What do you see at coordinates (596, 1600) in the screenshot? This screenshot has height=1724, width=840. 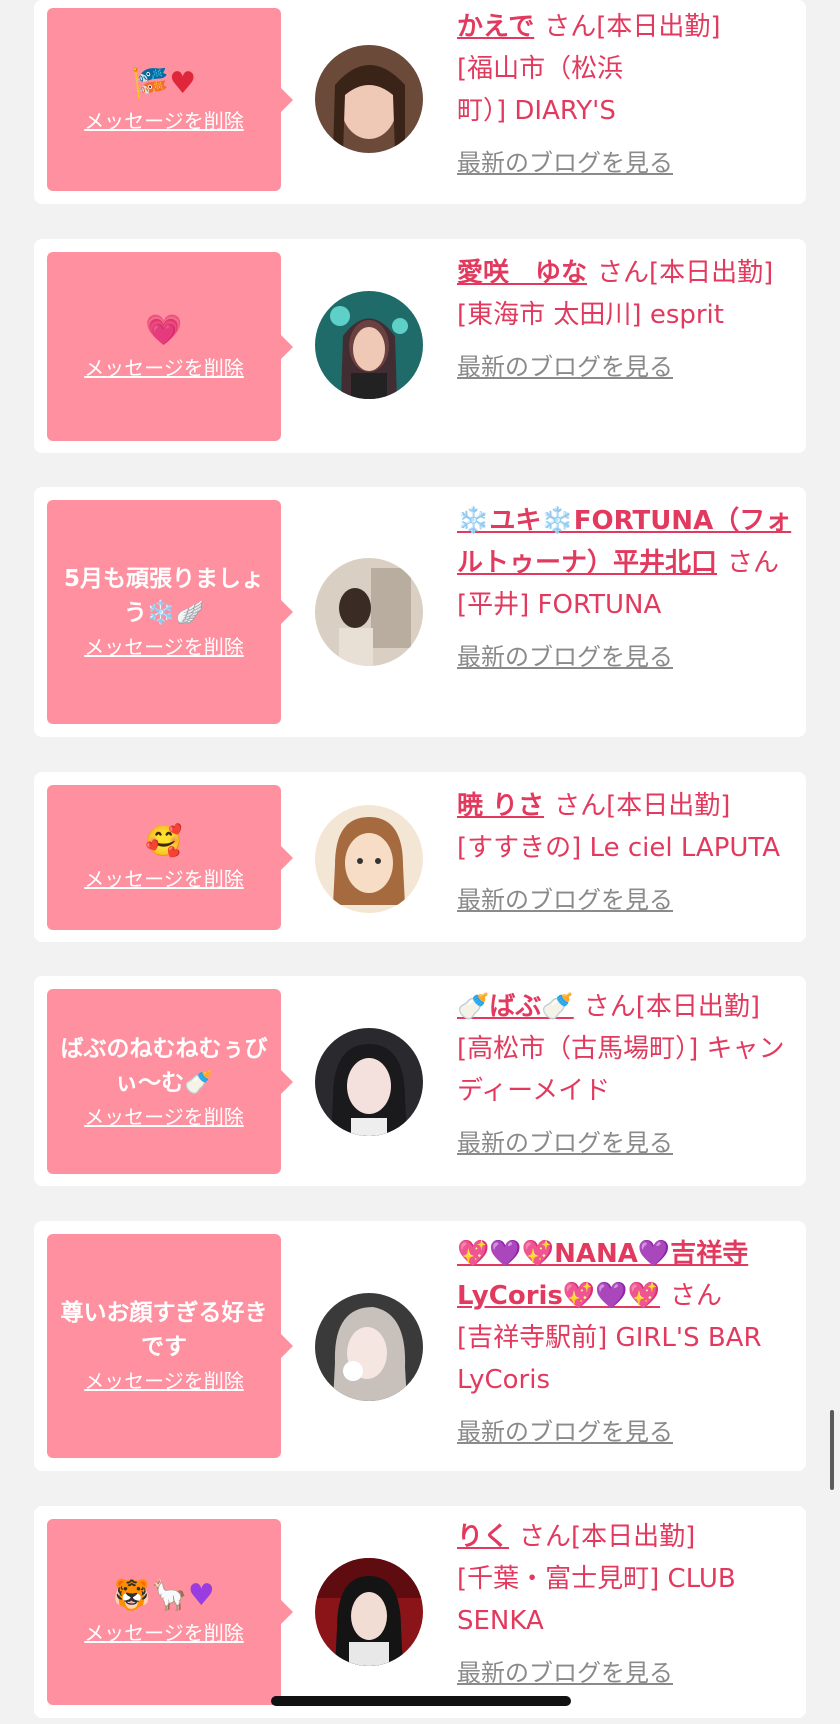 I see `shop-location: [千葉・富士見町] CLUB SENKA` at bounding box center [596, 1600].